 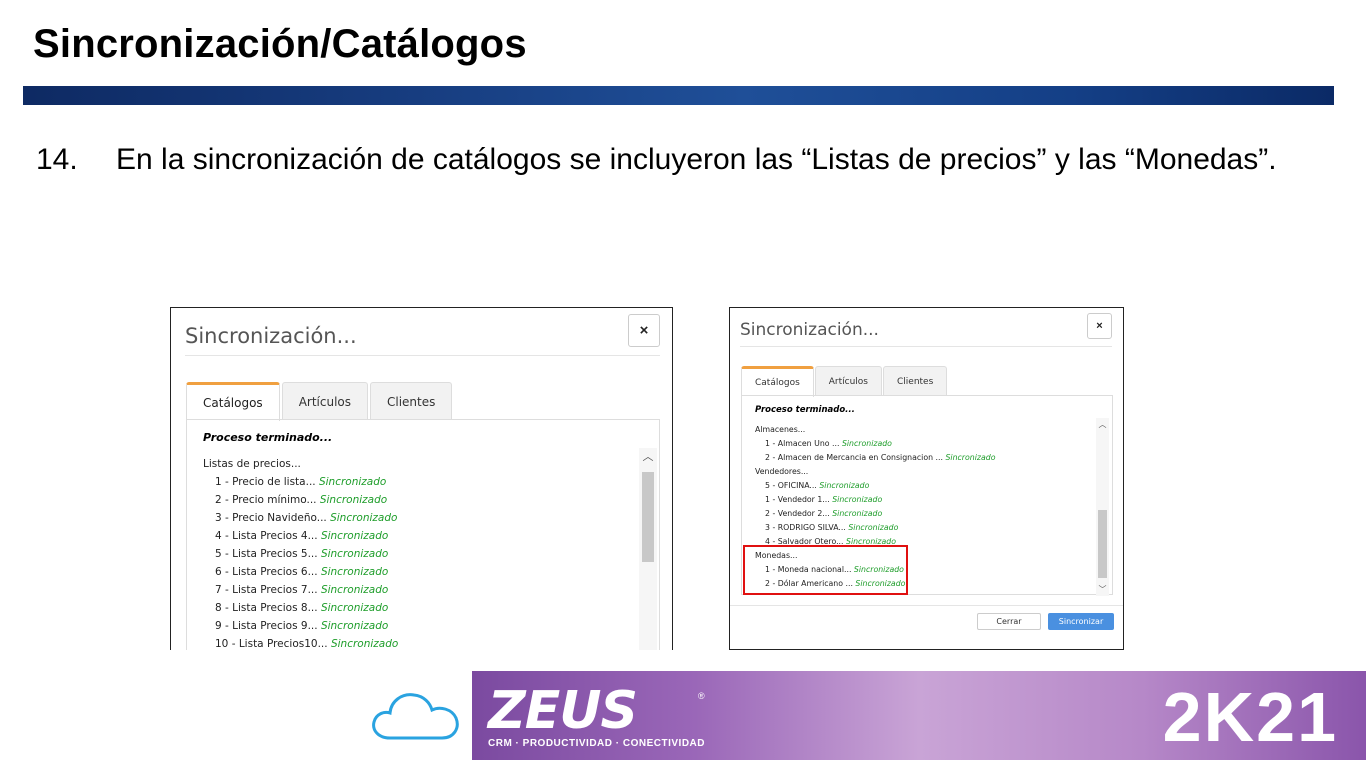 I want to click on list-item: 7 - Lista Precios 7... Sincronizado, so click(x=300, y=590).